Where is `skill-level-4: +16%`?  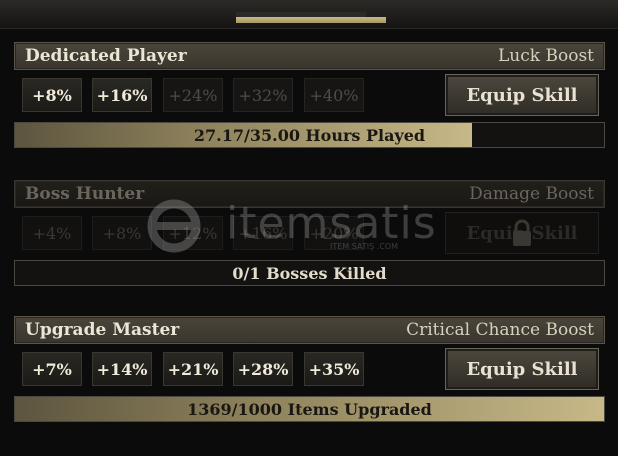
skill-level-4: +16% is located at coordinates (263, 233).